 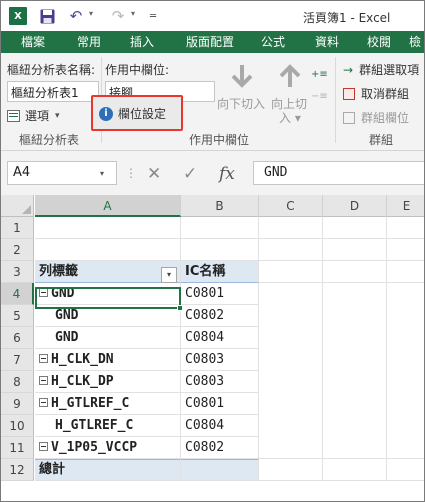 I want to click on row-header-6: 6, so click(x=17, y=338).